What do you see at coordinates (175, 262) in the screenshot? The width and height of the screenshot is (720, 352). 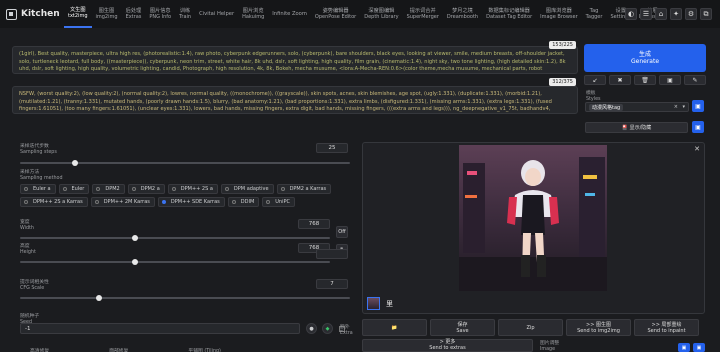 I see `height-slider` at bounding box center [175, 262].